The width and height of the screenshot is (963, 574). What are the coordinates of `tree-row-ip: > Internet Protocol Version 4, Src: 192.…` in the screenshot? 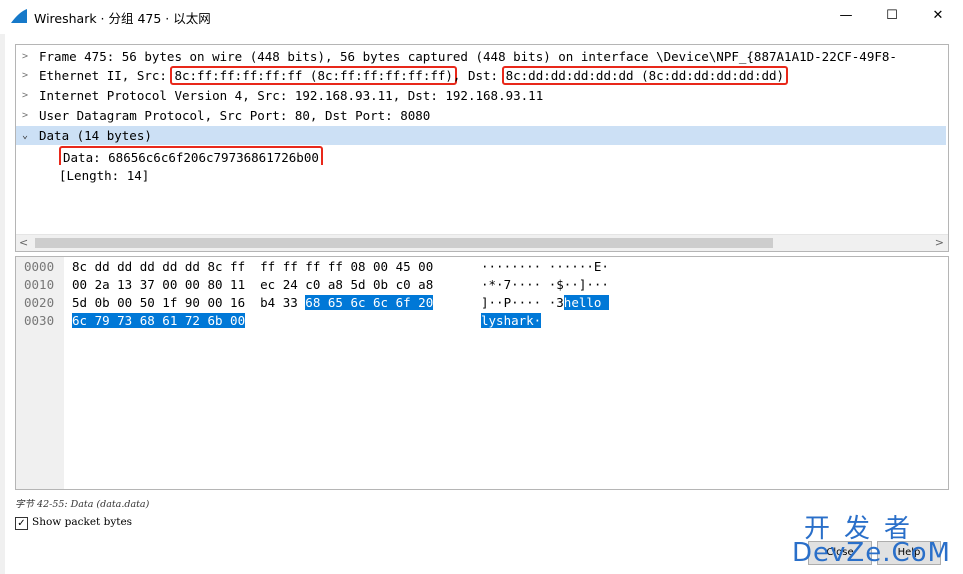 It's located at (481, 95).